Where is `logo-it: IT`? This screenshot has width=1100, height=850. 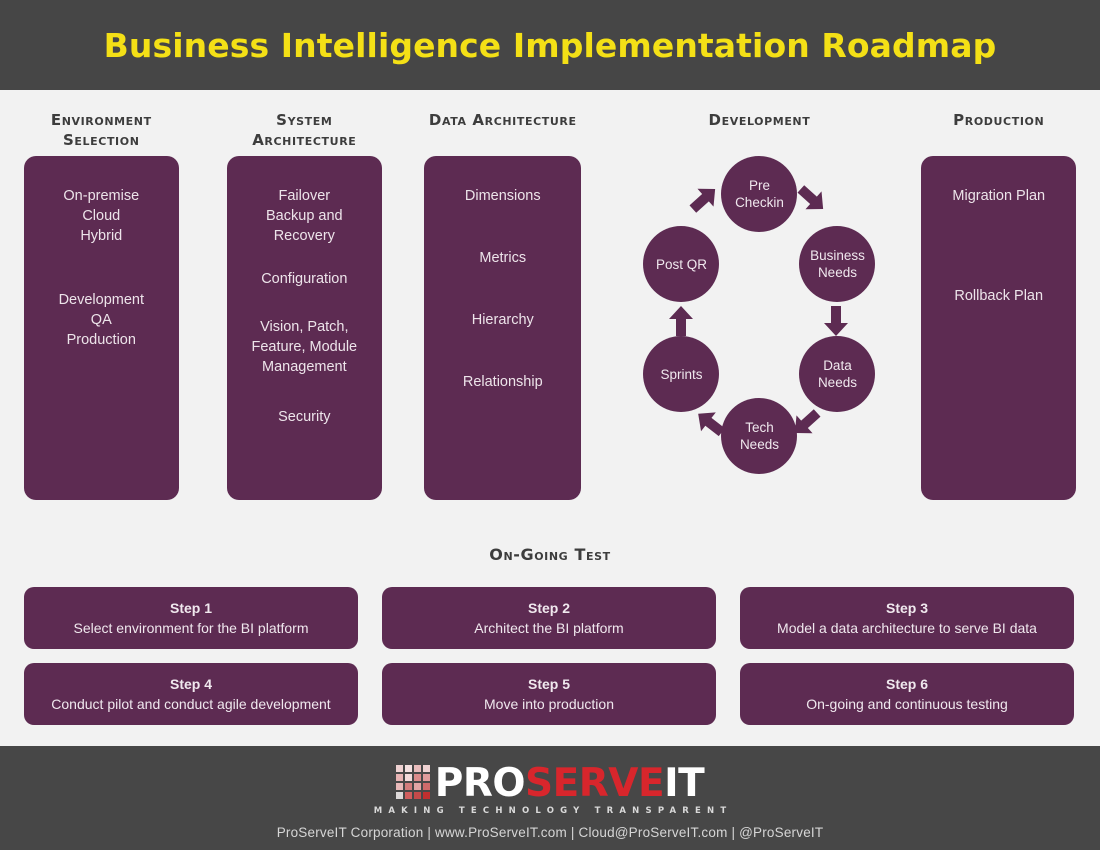
logo-it: IT is located at coordinates (684, 783).